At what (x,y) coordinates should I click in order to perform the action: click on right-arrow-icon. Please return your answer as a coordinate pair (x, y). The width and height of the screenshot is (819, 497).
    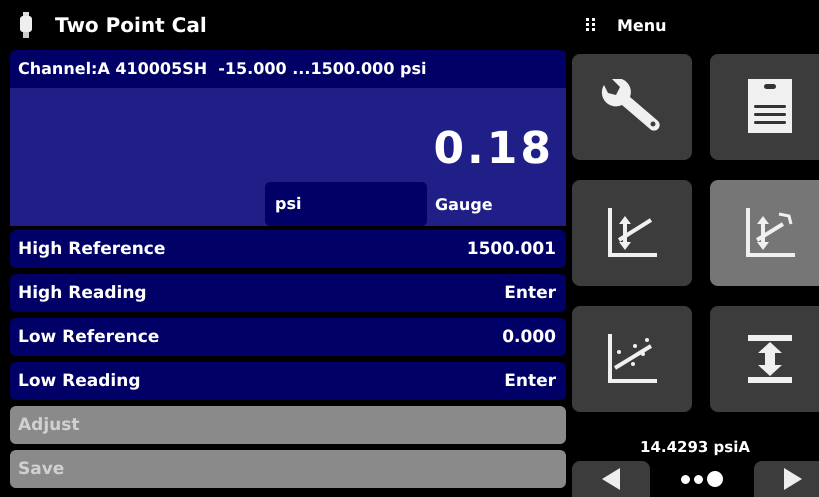
    Looking at the image, I should click on (793, 479).